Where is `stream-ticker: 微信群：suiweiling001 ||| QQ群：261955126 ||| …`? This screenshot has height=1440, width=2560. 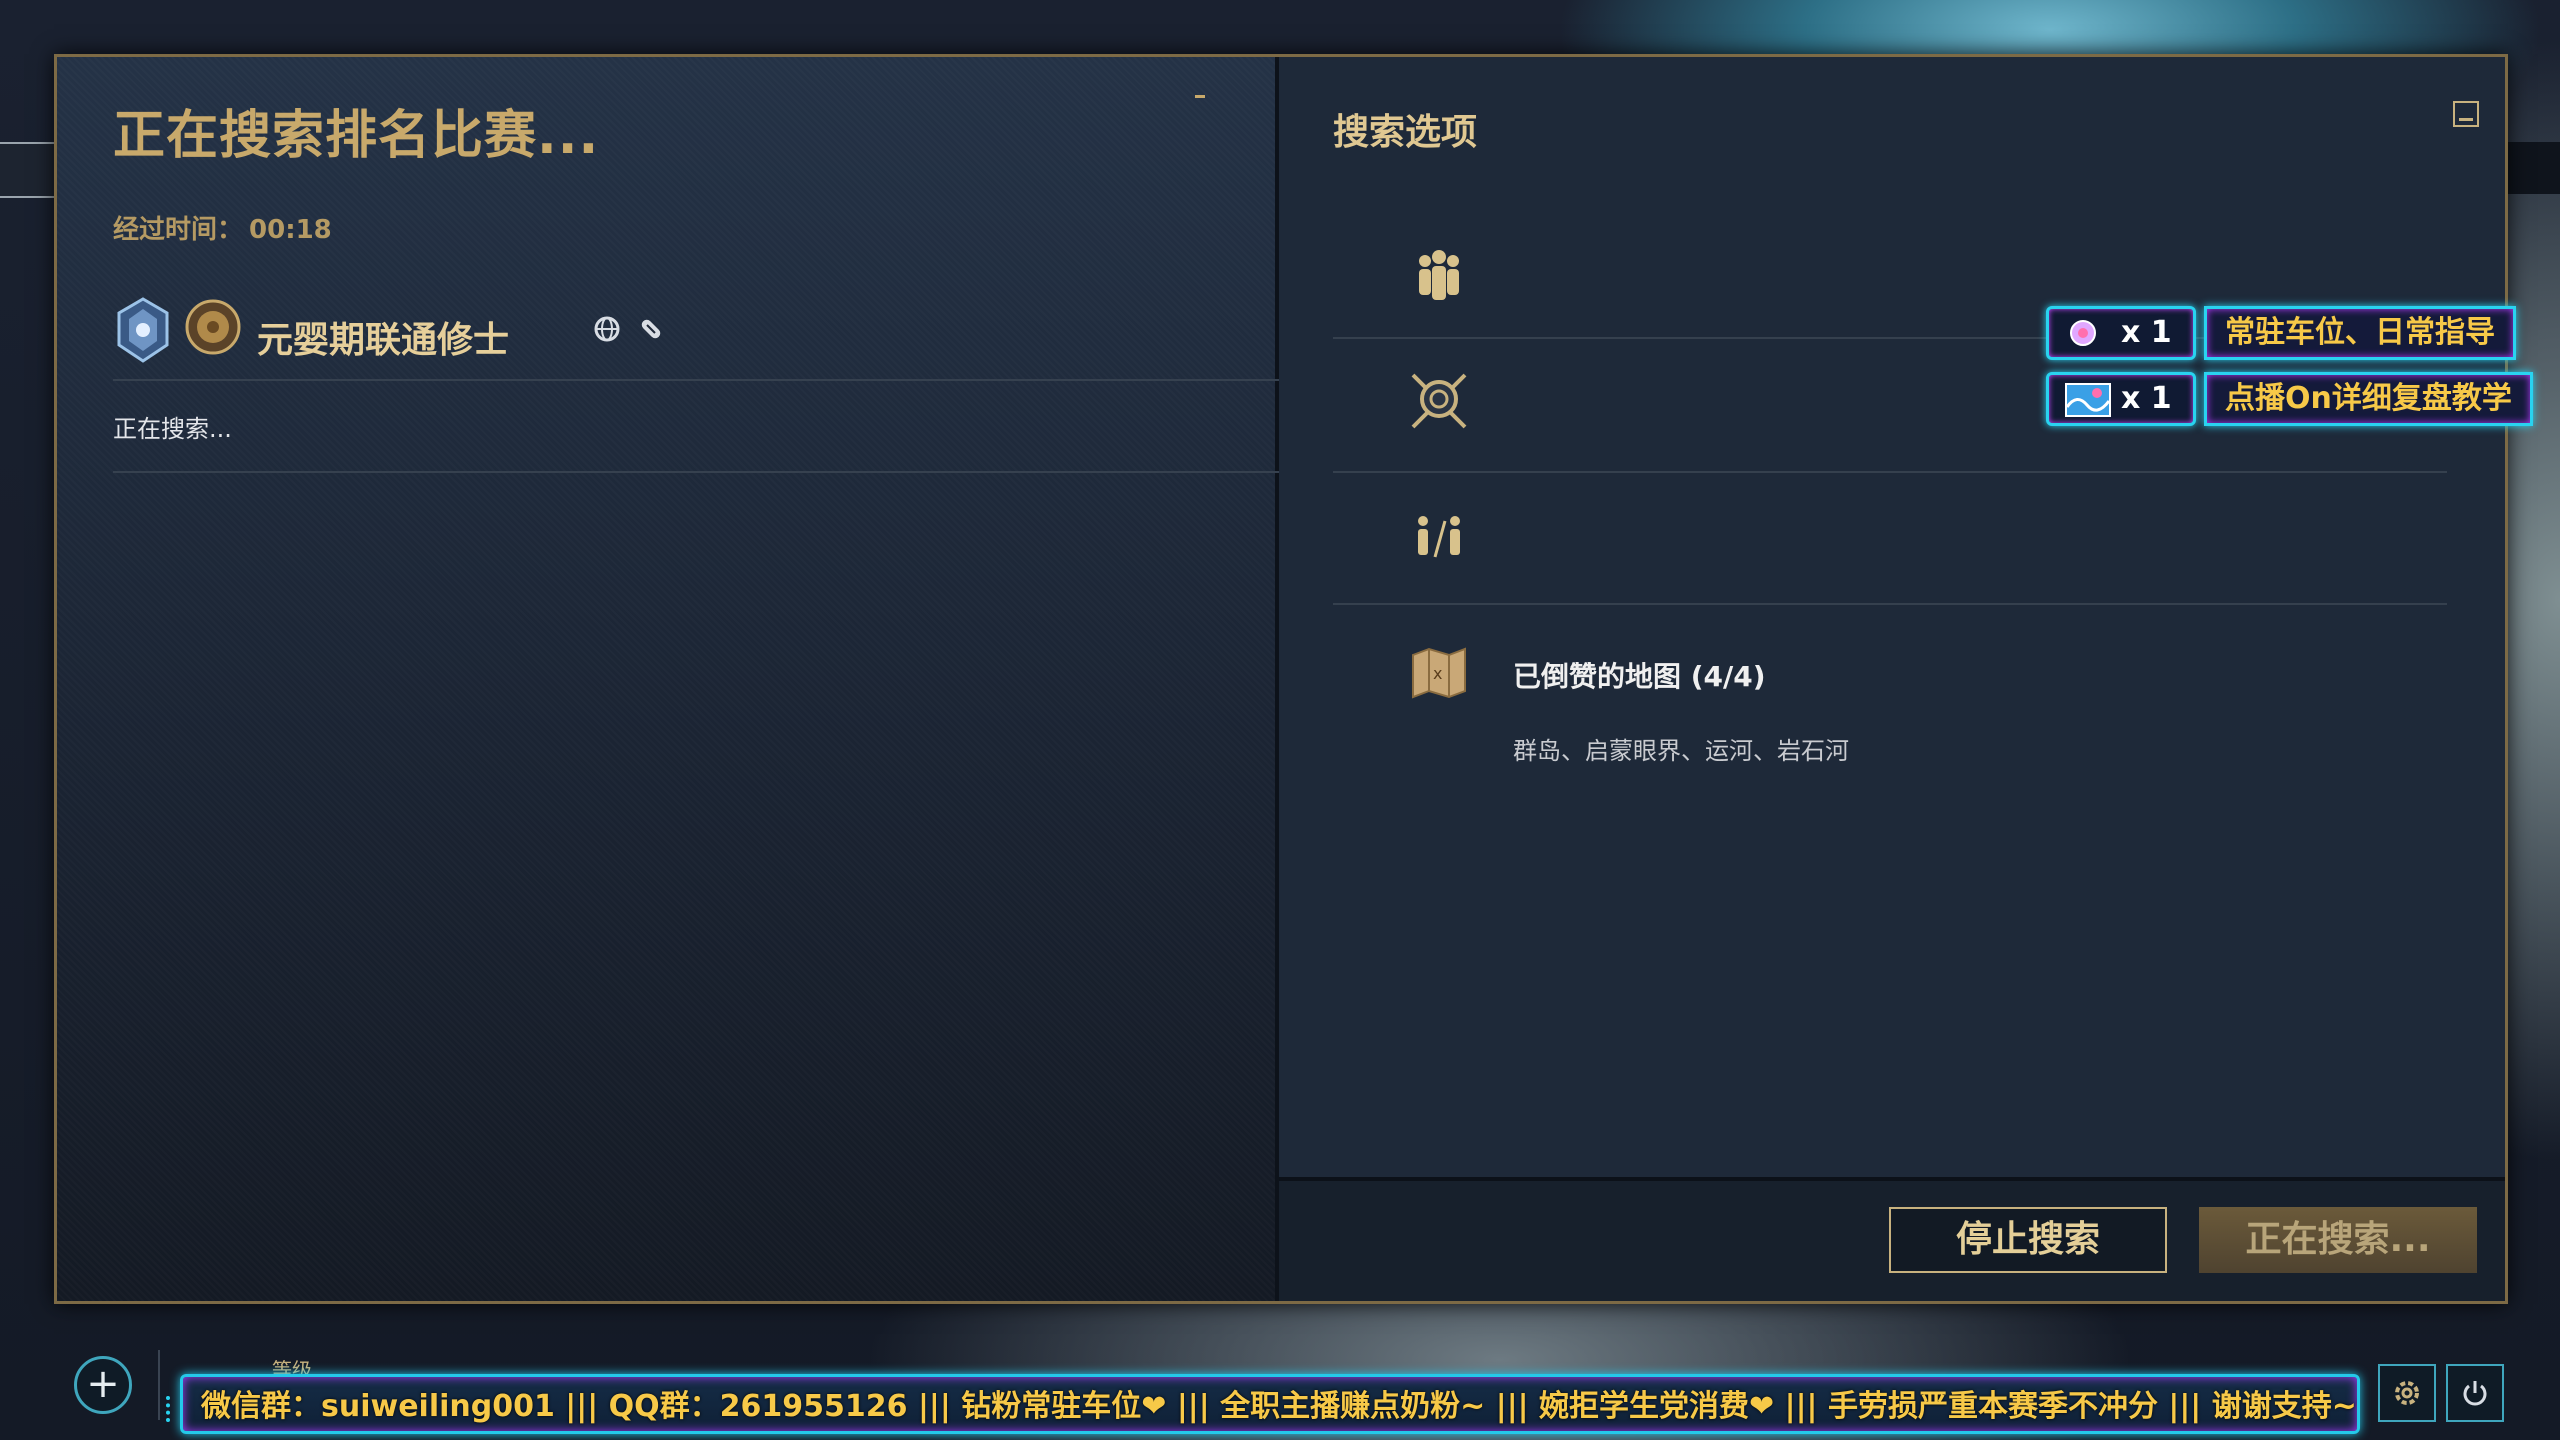 stream-ticker: 微信群：suiweiling001 ||| QQ群：261955126 ||| … is located at coordinates (1270, 1404).